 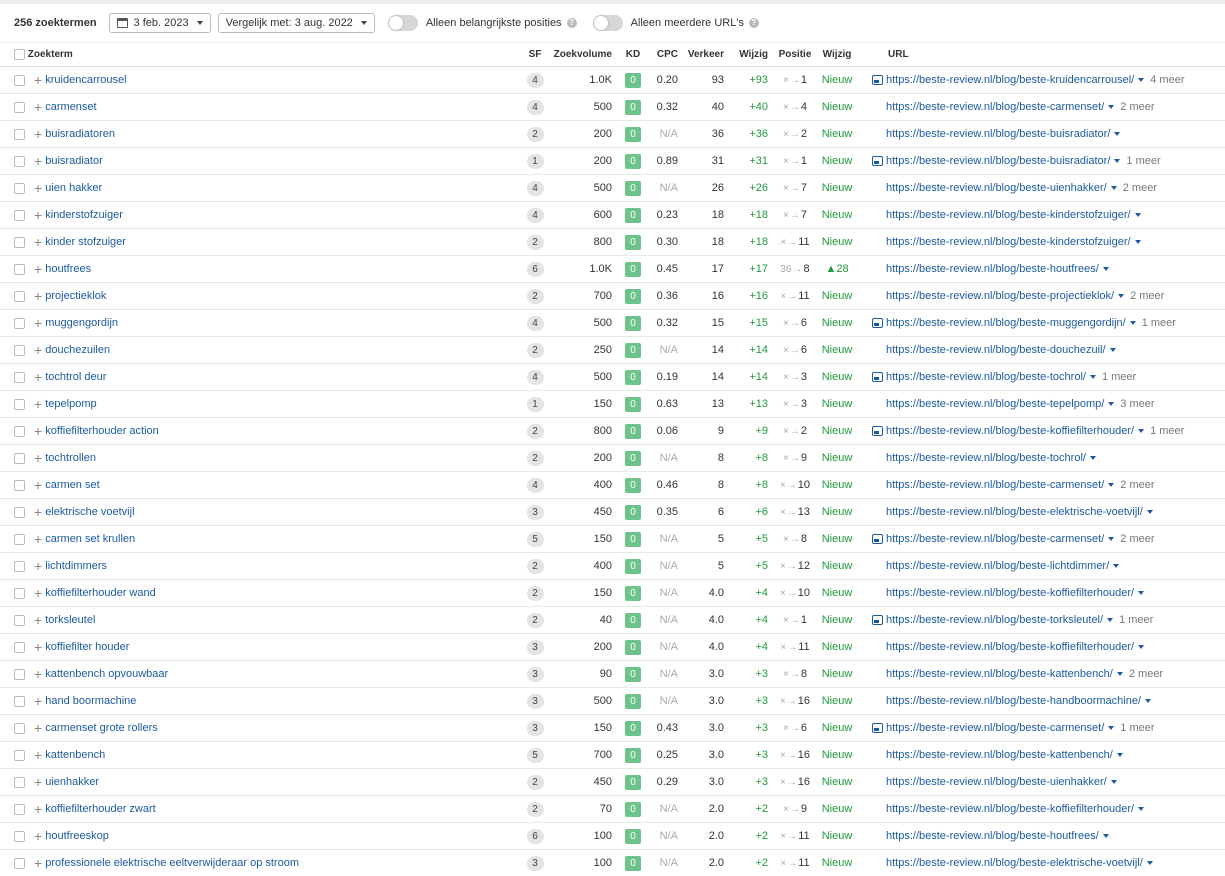 I want to click on col-position-change: Wijzig, so click(x=837, y=54).